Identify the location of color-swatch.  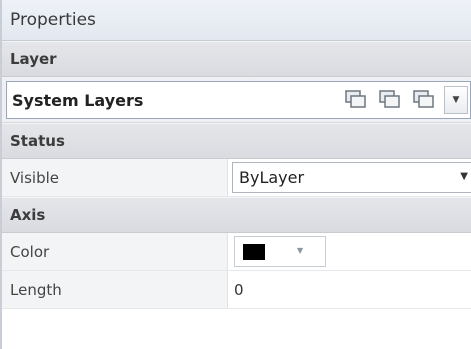
(254, 252).